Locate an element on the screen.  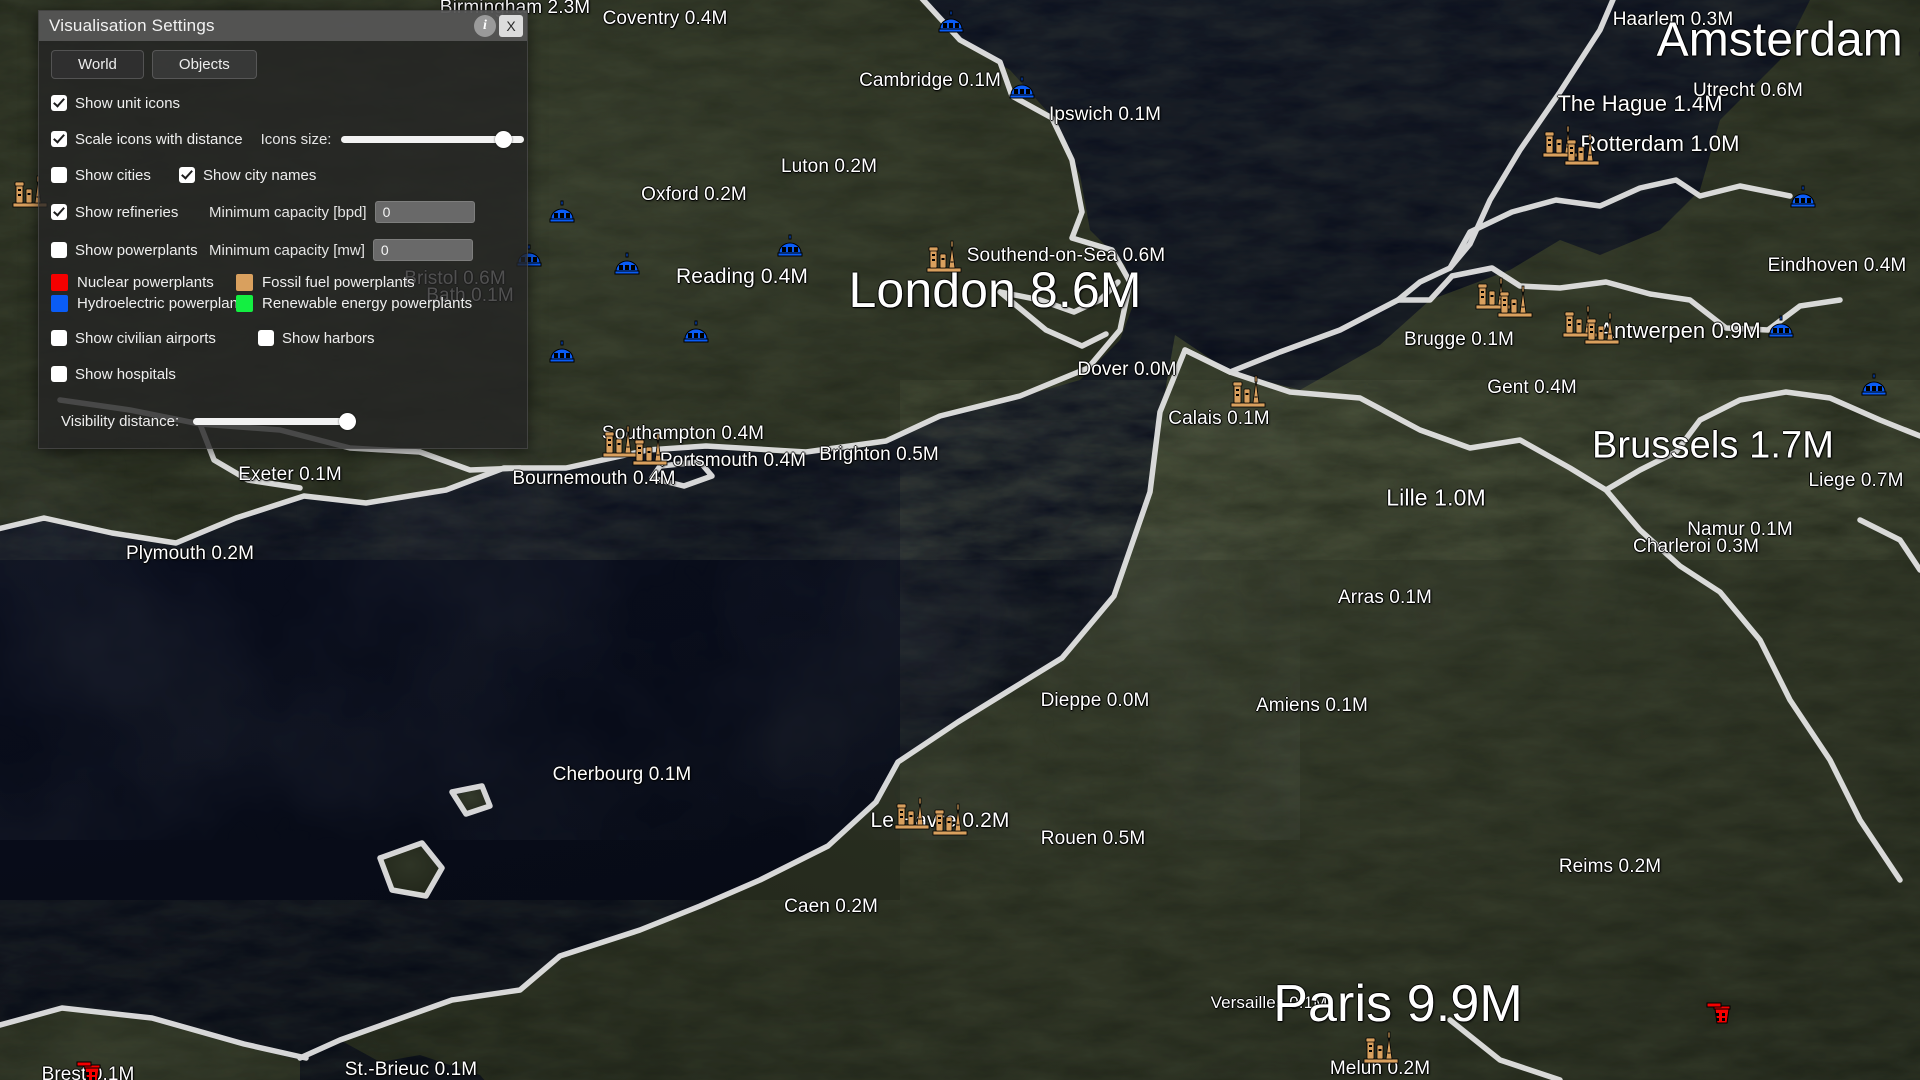
checkbox-show-civilian-airports: Show civilian airports is located at coordinates (154, 338).